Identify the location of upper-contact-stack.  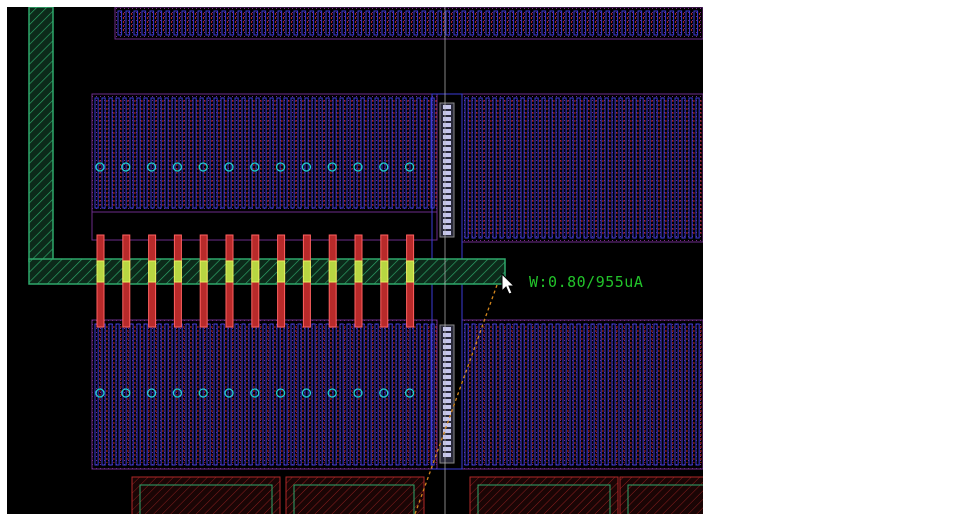
(447, 170).